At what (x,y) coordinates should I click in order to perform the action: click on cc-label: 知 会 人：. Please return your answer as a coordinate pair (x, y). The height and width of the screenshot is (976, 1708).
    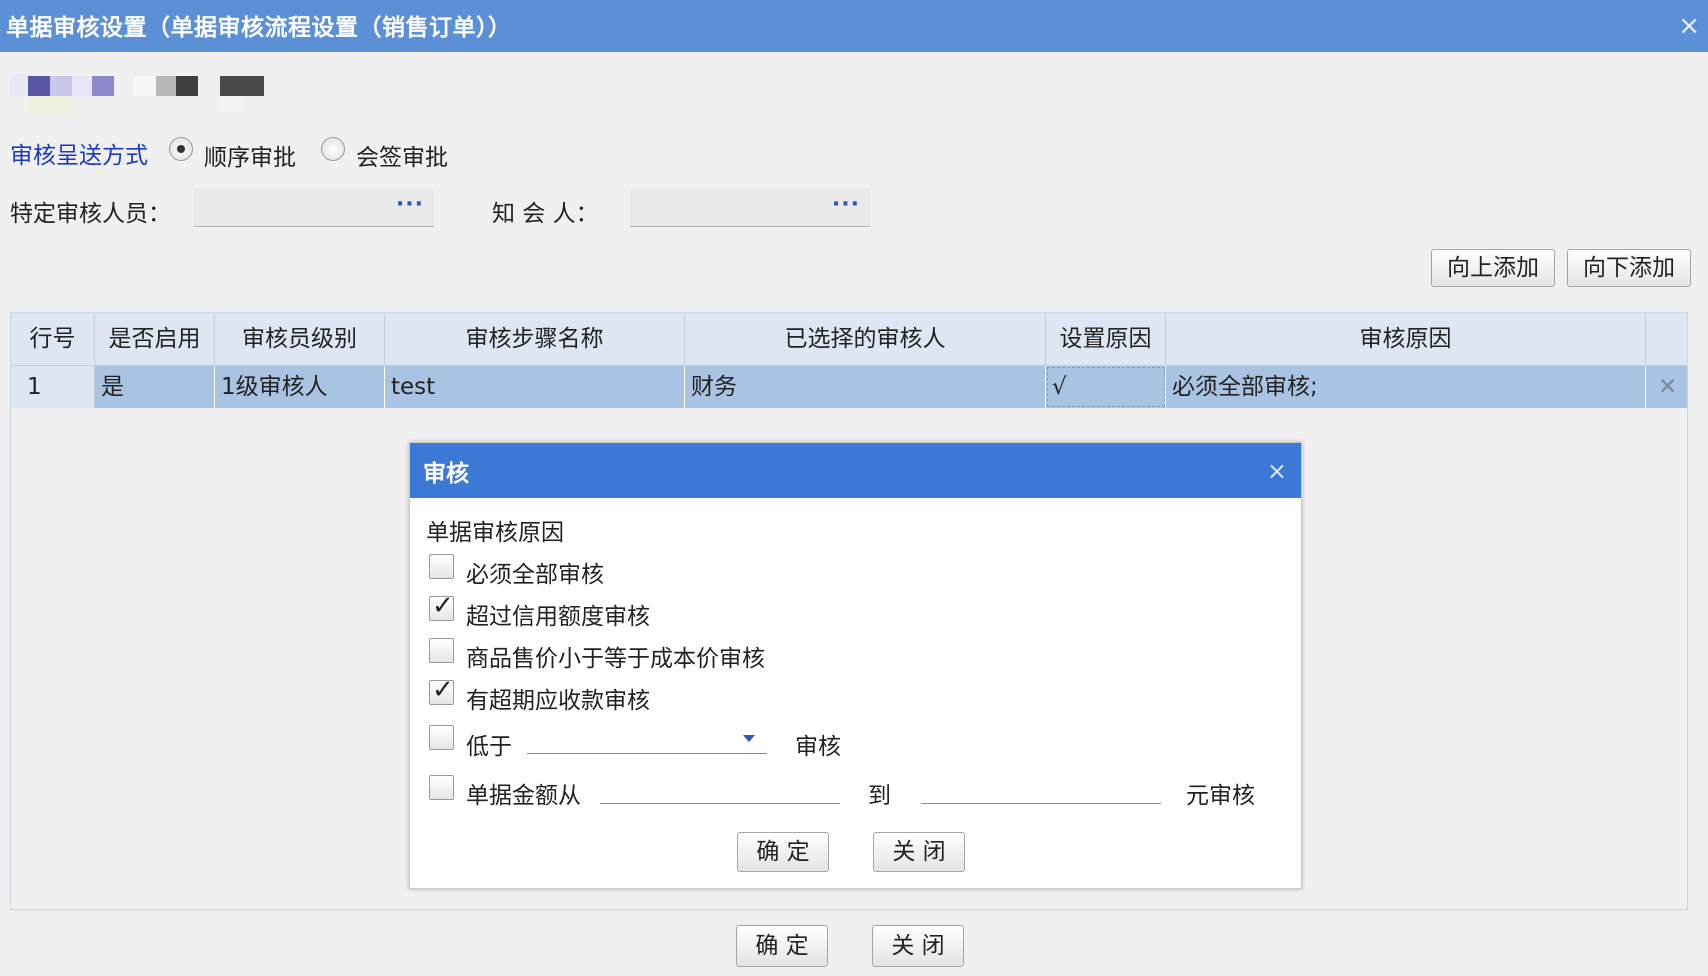
    Looking at the image, I should click on (545, 214).